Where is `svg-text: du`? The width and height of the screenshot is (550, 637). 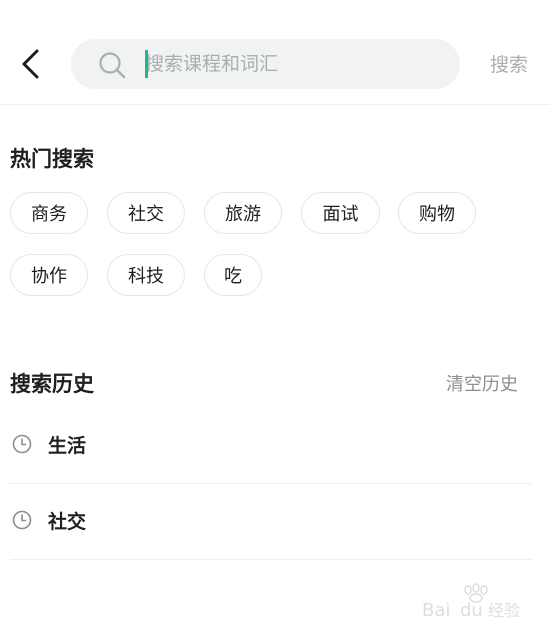 svg-text: du is located at coordinates (471, 610).